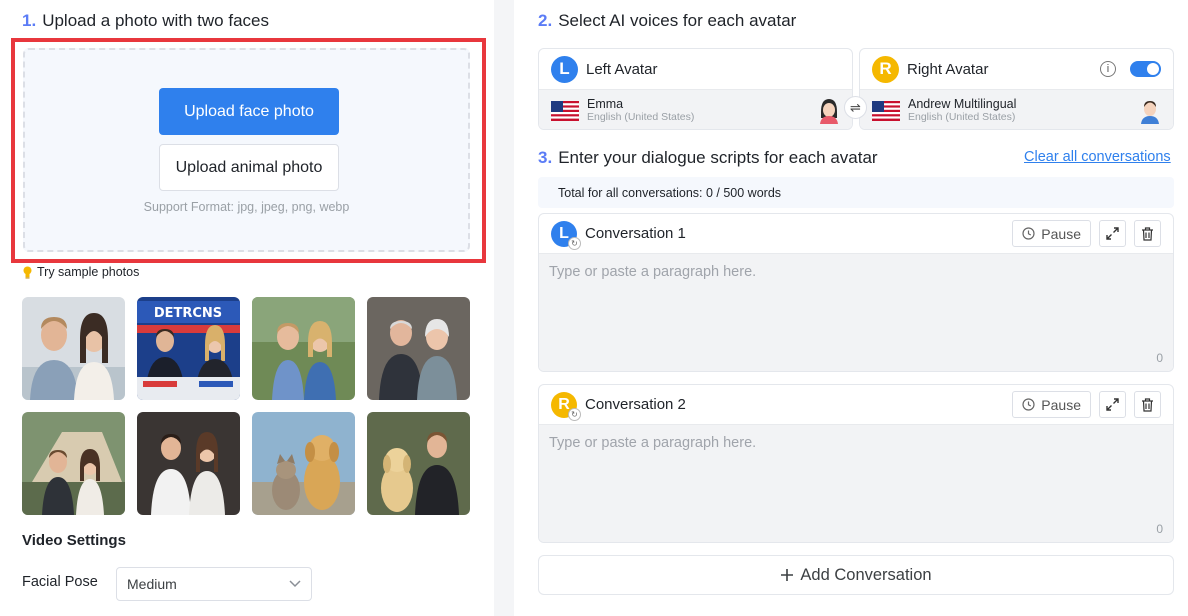 This screenshot has width=1188, height=616. Describe the element at coordinates (635, 233) in the screenshot. I see `conversation-title: Conversation 1` at that location.